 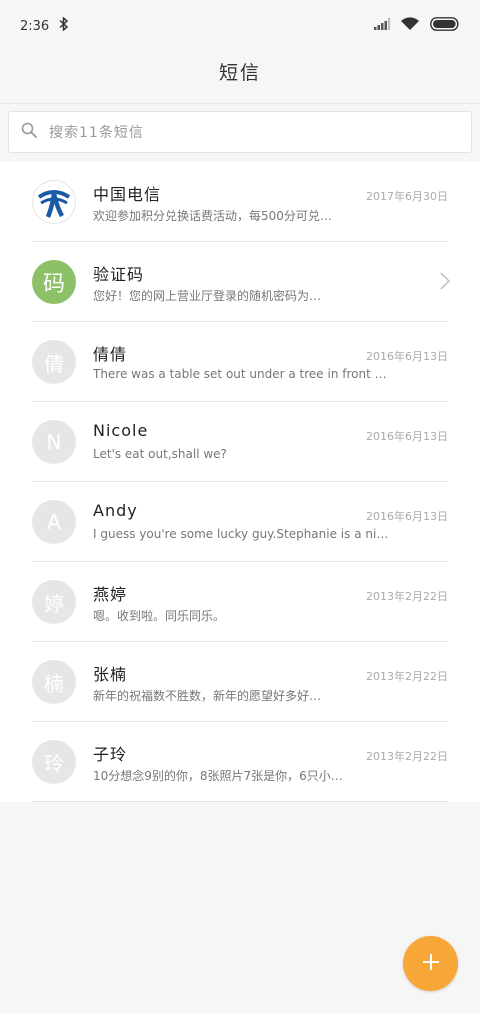 I want to click on avatar: A, so click(x=54, y=522).